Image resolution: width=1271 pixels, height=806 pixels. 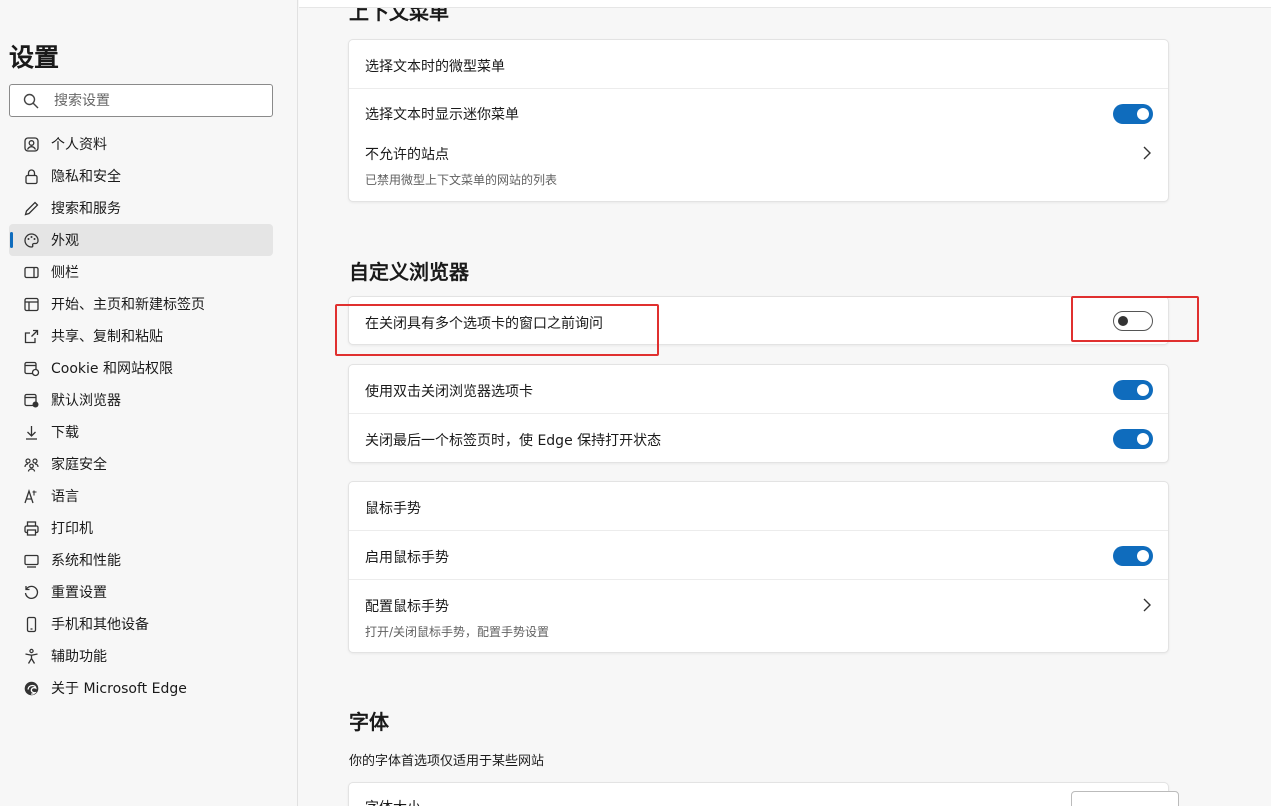 I want to click on configure-mouse-gesture-label: 配置鼠标手势, so click(x=407, y=607).